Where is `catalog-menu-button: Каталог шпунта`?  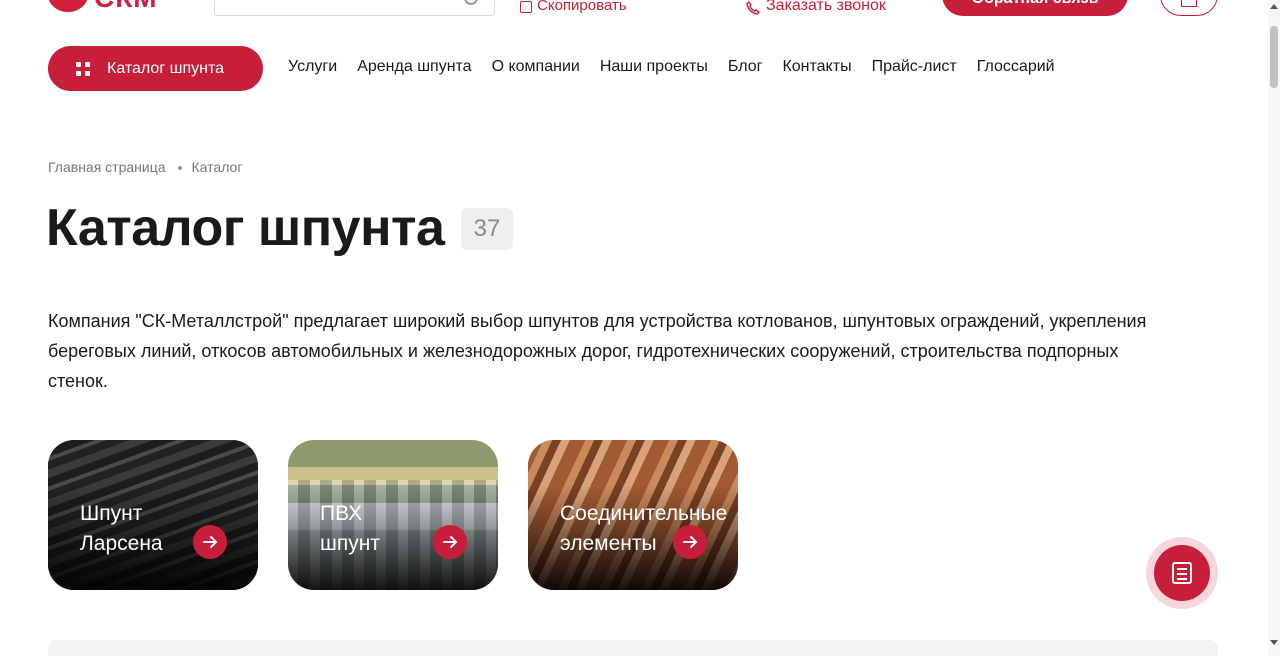
catalog-menu-button: Каталог шпунта is located at coordinates (155, 68).